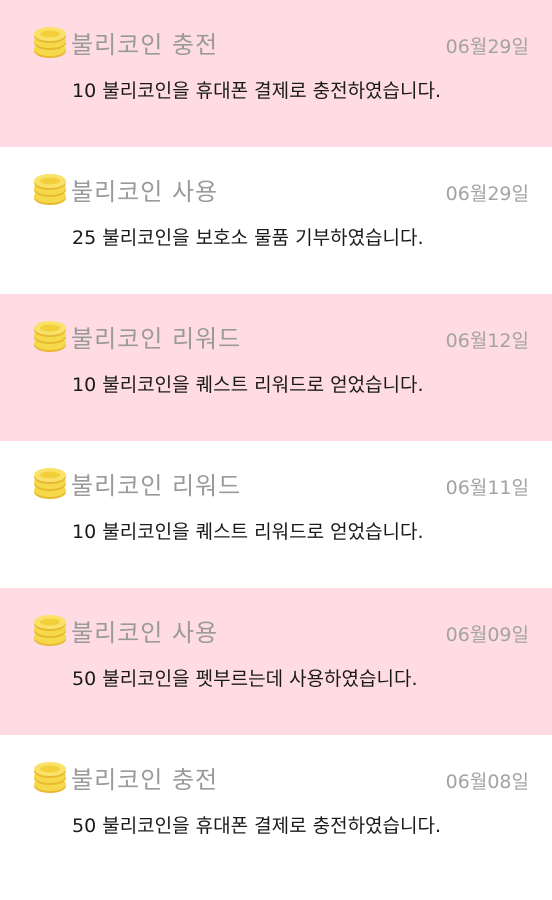 The height and width of the screenshot is (900, 552). What do you see at coordinates (487, 635) in the screenshot?
I see `history-date: 06월09일` at bounding box center [487, 635].